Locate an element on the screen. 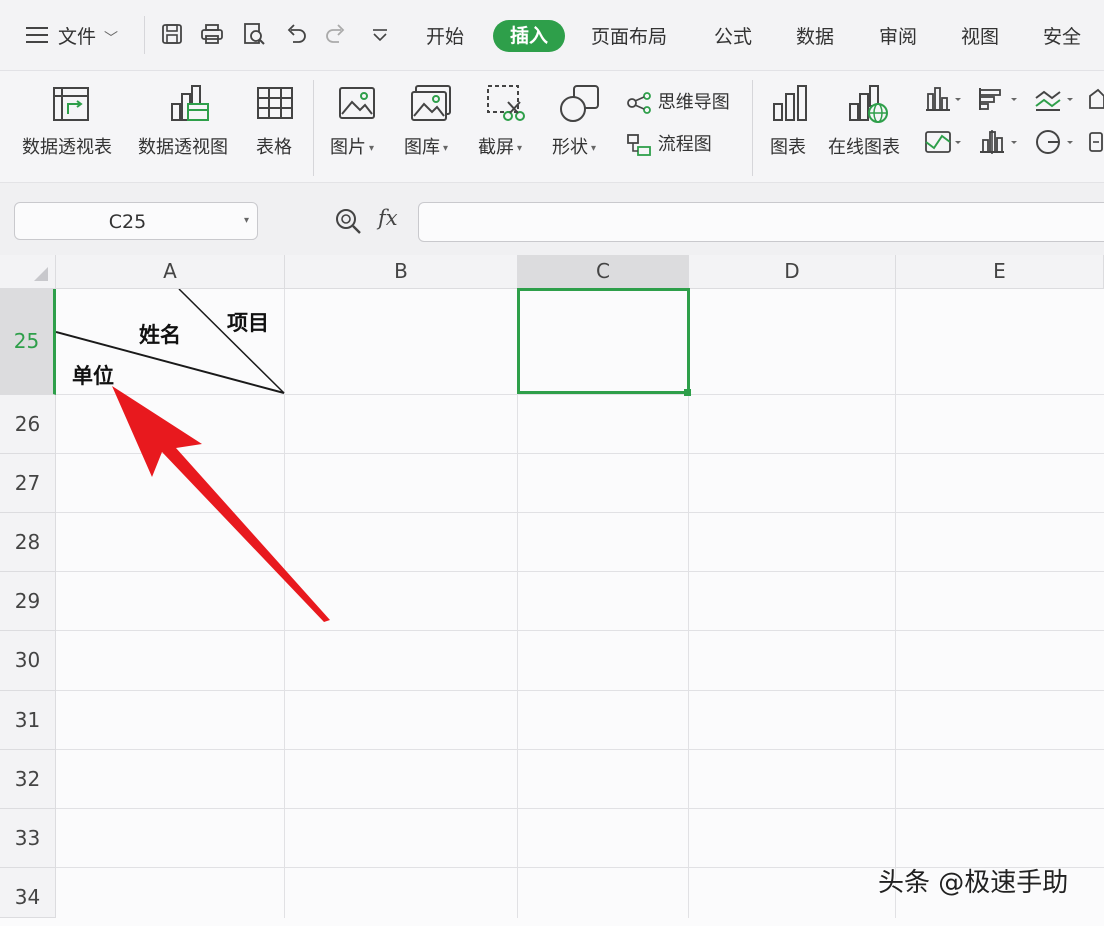 Image resolution: width=1104 pixels, height=926 pixels. watermark: 头条 @极速手助 is located at coordinates (973, 883).